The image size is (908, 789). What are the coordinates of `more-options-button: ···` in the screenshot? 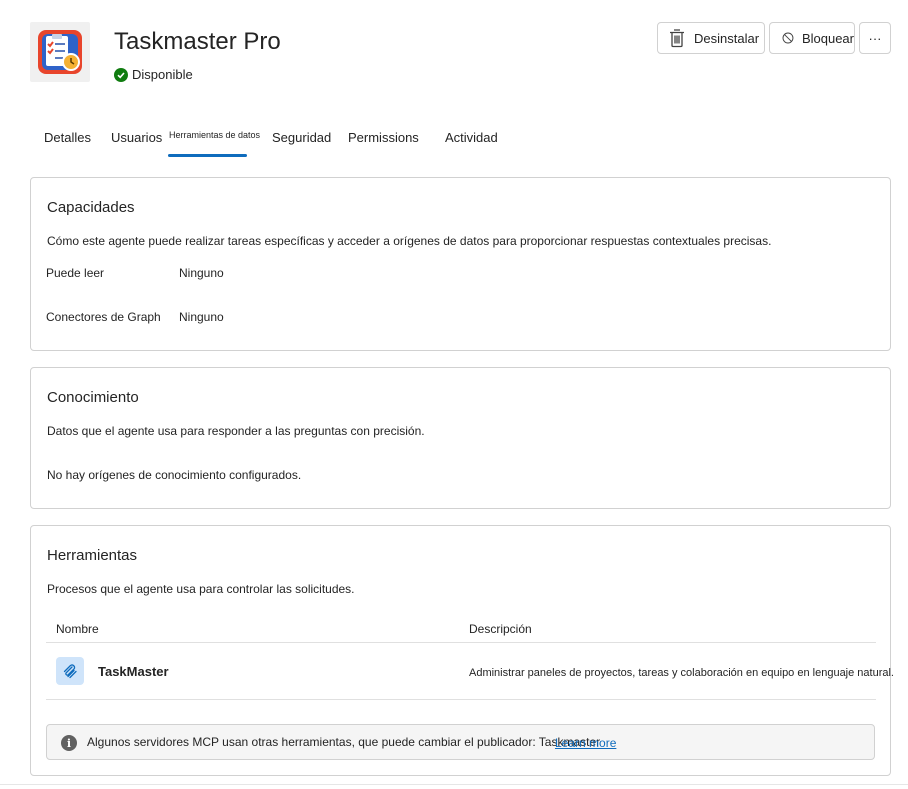 It's located at (875, 38).